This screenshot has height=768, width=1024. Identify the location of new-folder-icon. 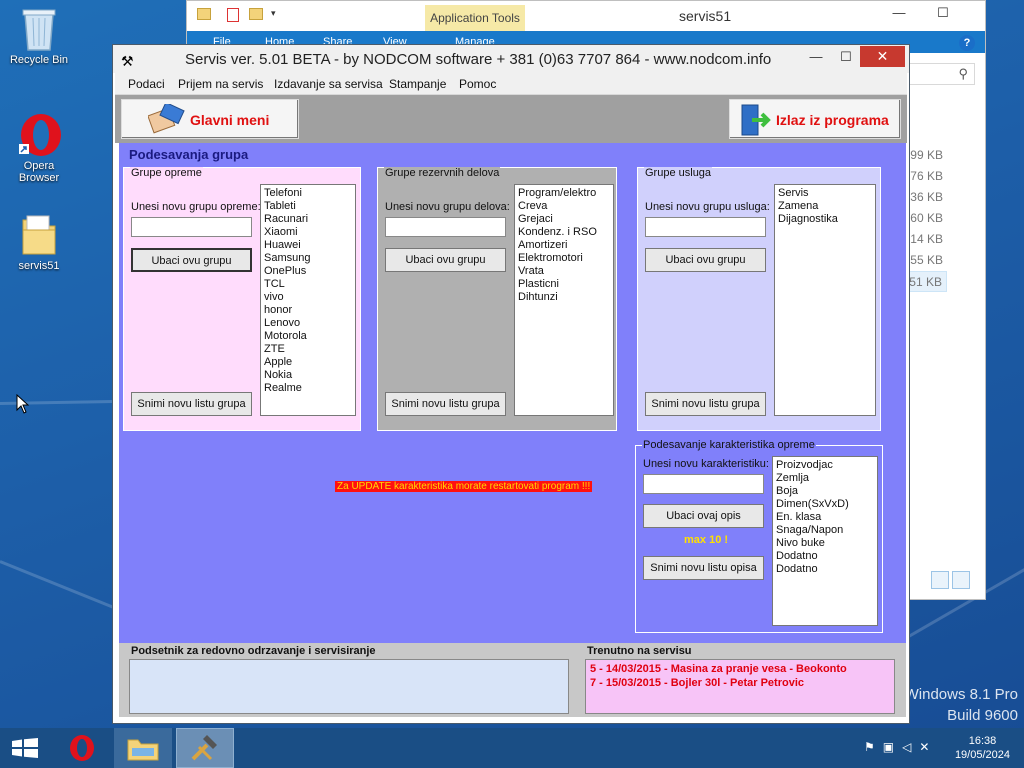
(256, 14).